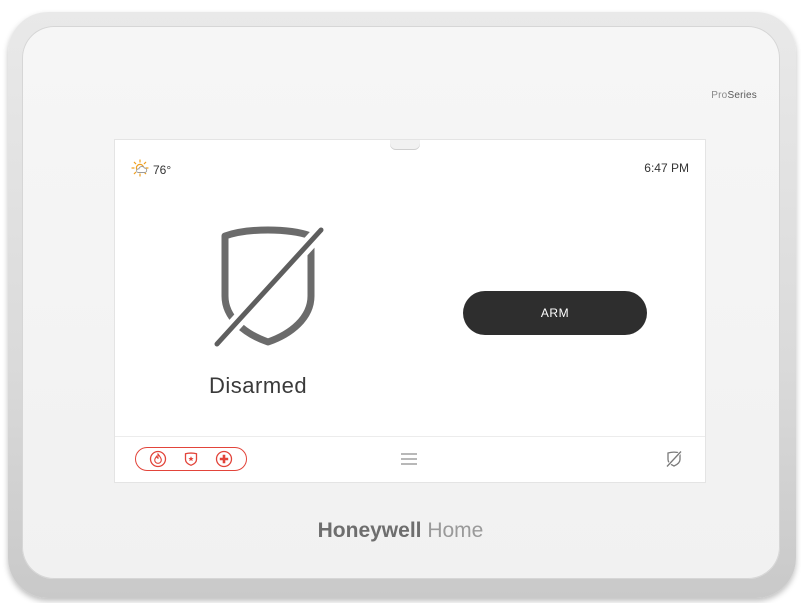 This screenshot has height=603, width=801. I want to click on fire-button, so click(158, 459).